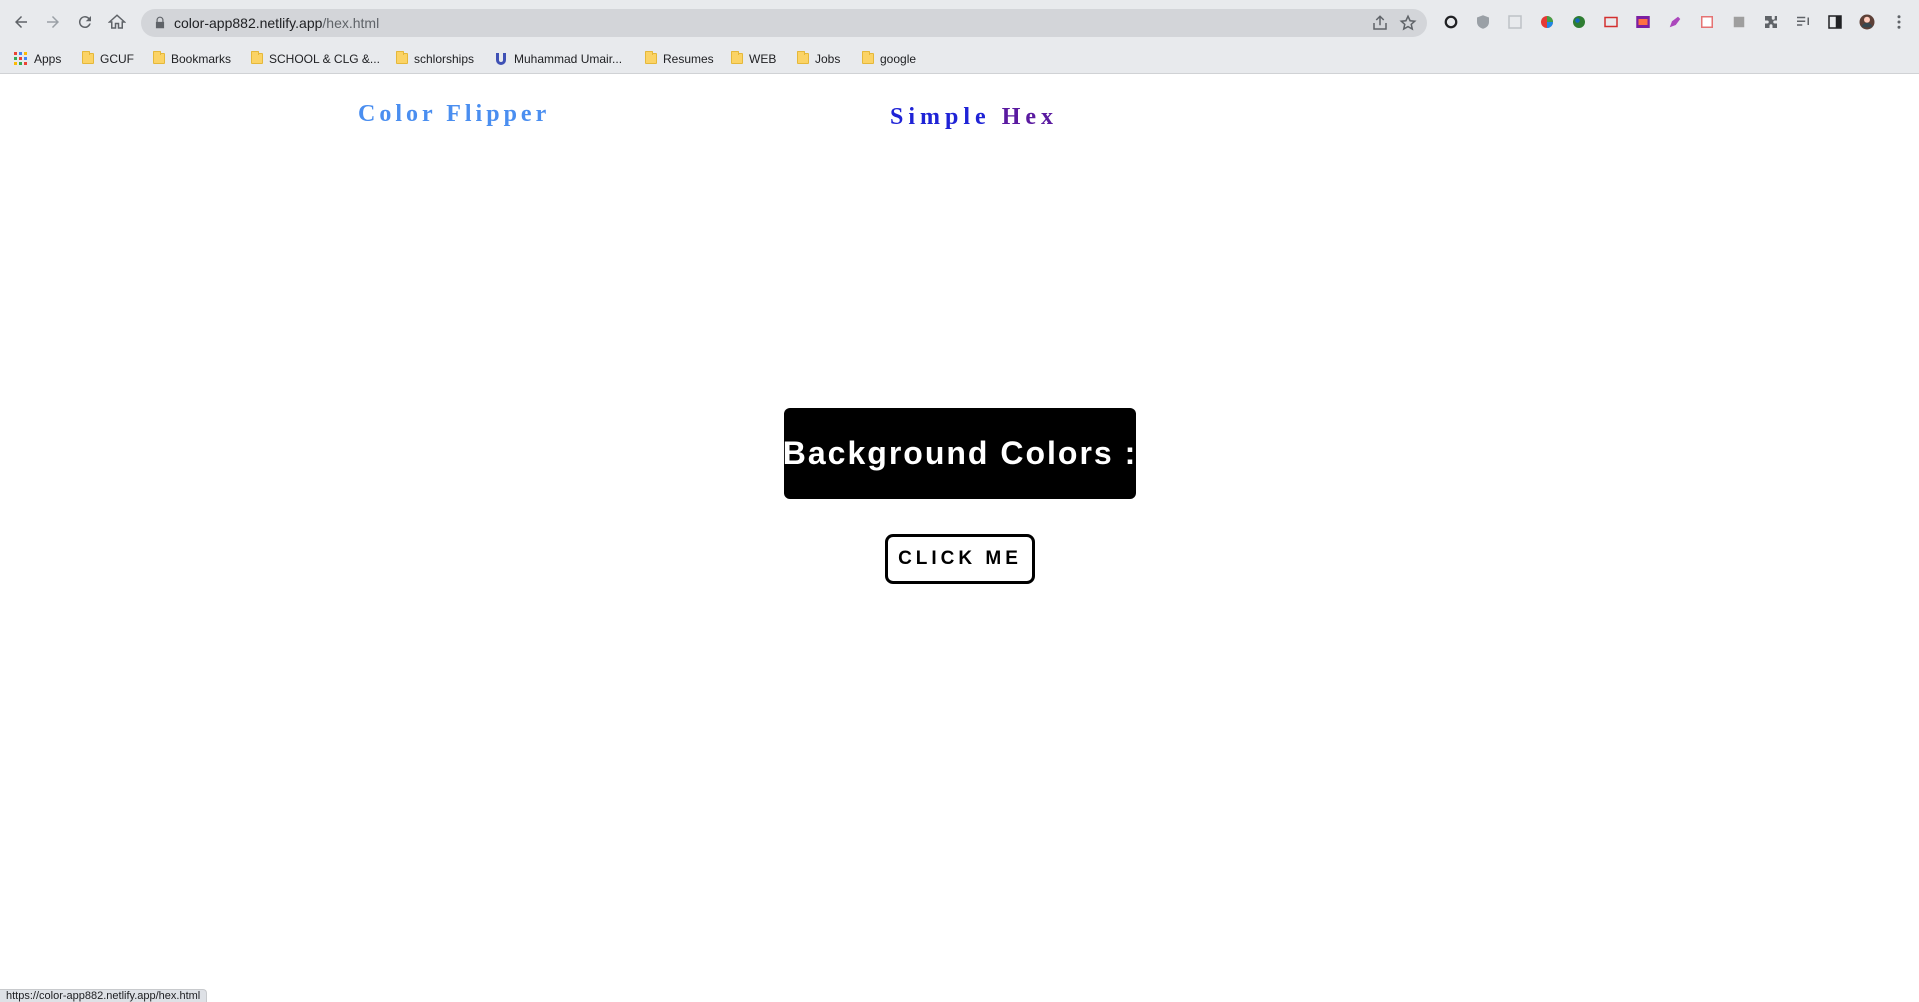  I want to click on url-text: color-app882.netlify.app/hex.html, so click(276, 23).